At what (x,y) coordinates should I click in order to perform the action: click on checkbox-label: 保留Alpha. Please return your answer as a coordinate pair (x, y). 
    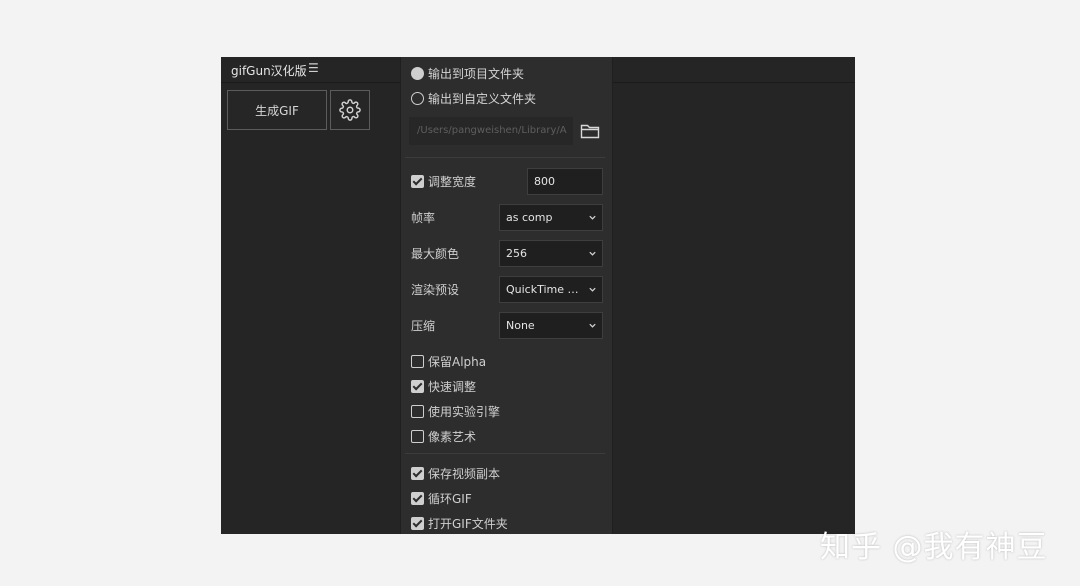
    Looking at the image, I should click on (457, 362).